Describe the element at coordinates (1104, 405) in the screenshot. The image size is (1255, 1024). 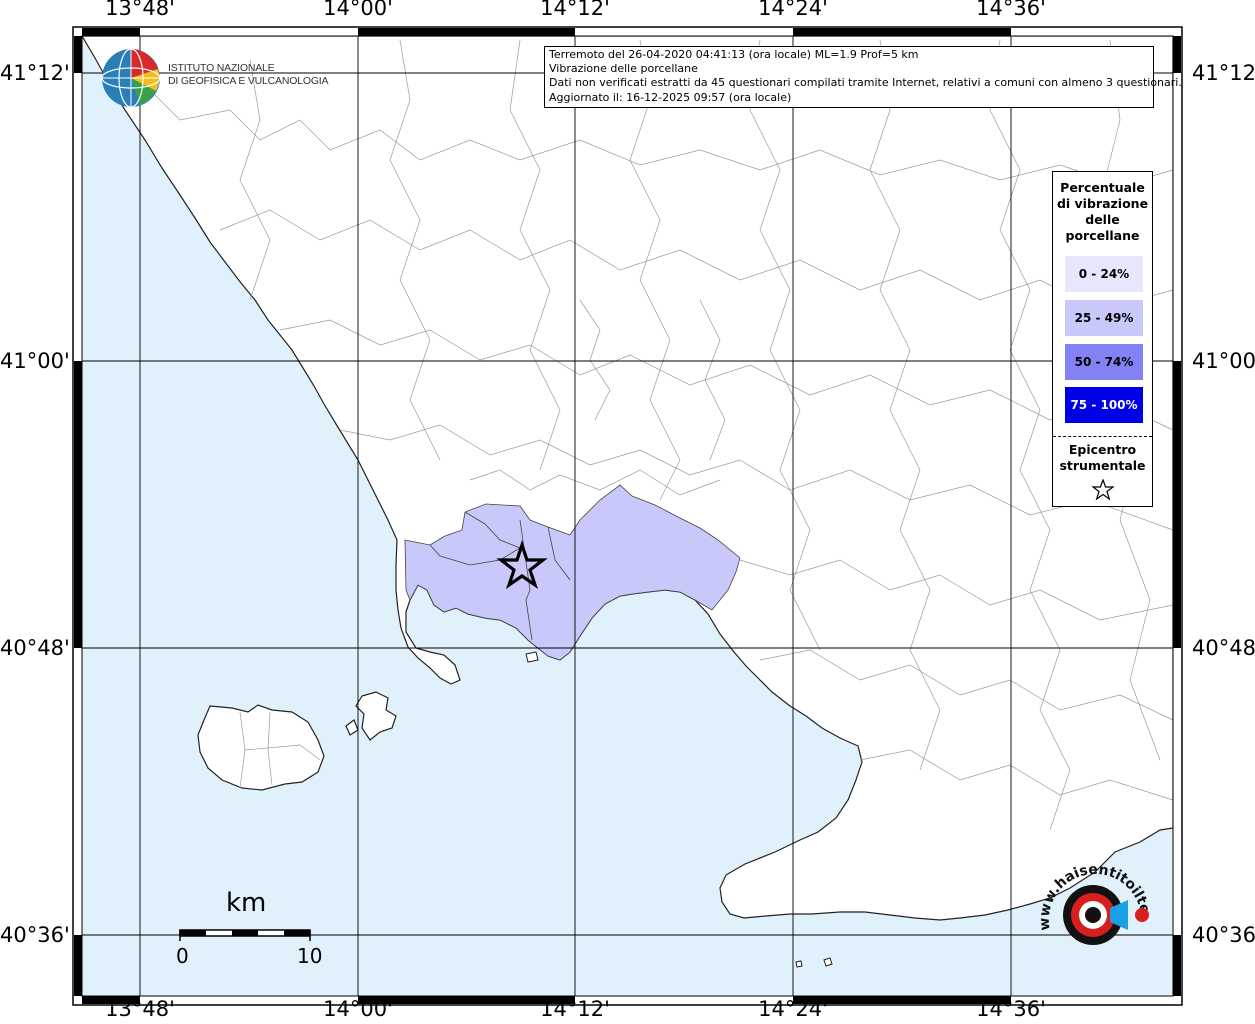
I see `legend-swatch-75-100: 75 - 100%` at that location.